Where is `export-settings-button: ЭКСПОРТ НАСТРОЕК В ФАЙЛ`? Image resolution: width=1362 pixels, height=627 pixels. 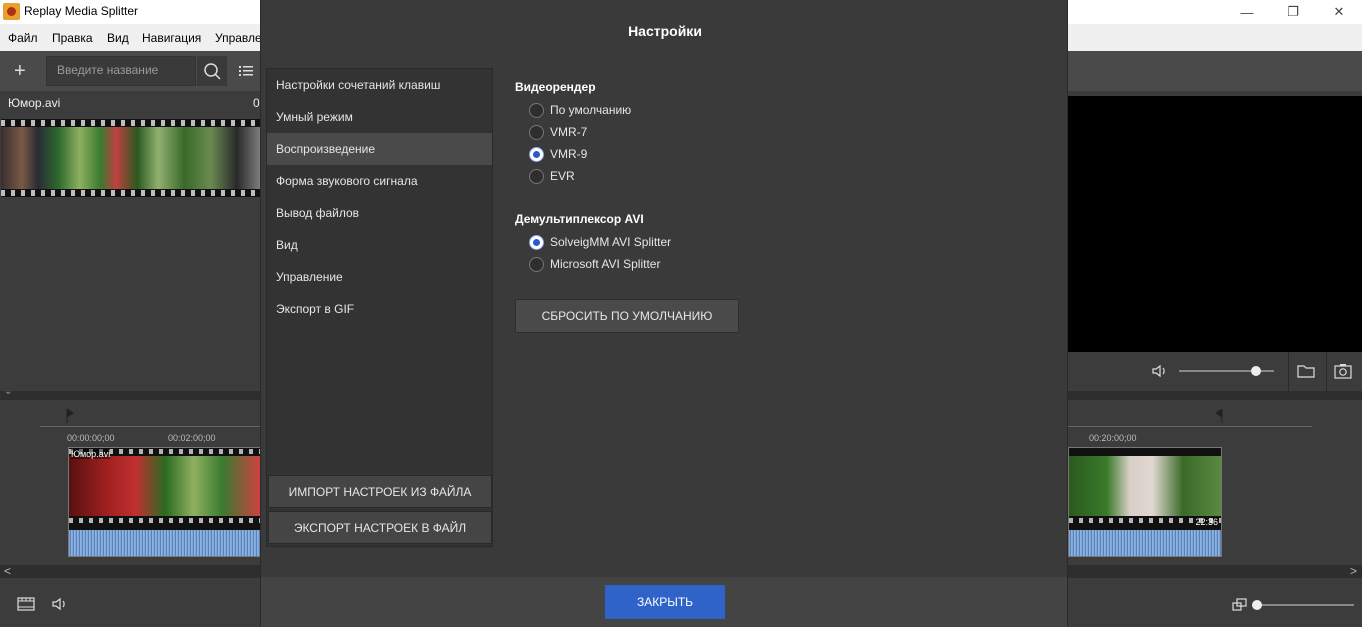 export-settings-button: ЭКСПОРТ НАСТРОЕК В ФАЙЛ is located at coordinates (380, 527).